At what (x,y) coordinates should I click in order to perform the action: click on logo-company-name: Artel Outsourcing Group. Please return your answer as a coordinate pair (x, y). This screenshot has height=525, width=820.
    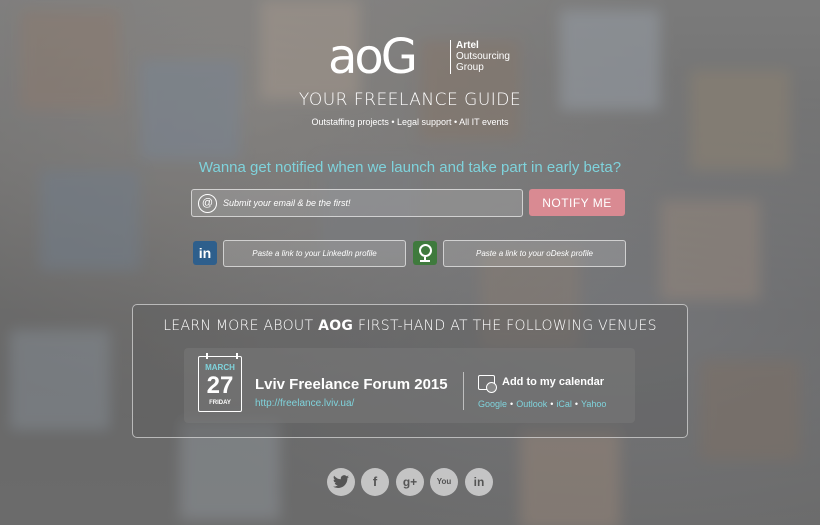
    Looking at the image, I should click on (491, 56).